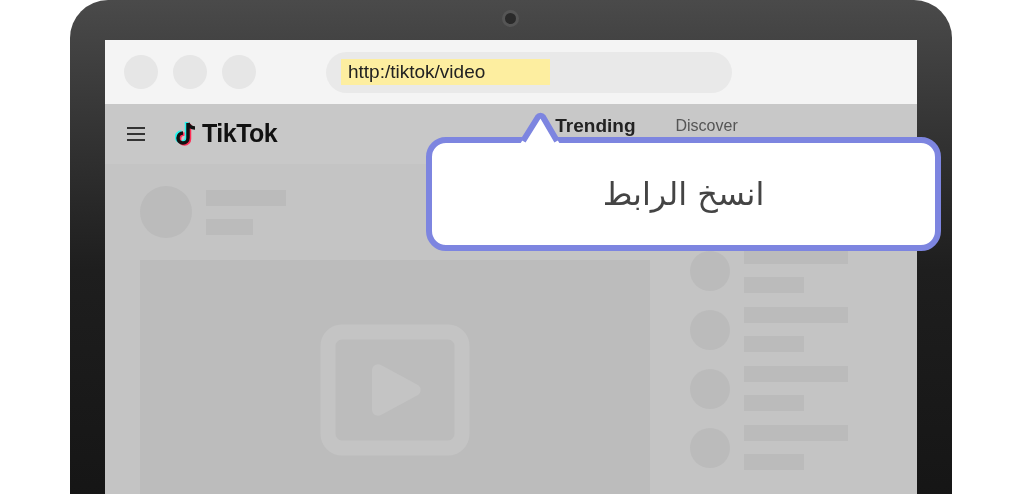 The width and height of the screenshot is (1024, 494). Describe the element at coordinates (240, 134) in the screenshot. I see `site-logo: TikTok` at that location.